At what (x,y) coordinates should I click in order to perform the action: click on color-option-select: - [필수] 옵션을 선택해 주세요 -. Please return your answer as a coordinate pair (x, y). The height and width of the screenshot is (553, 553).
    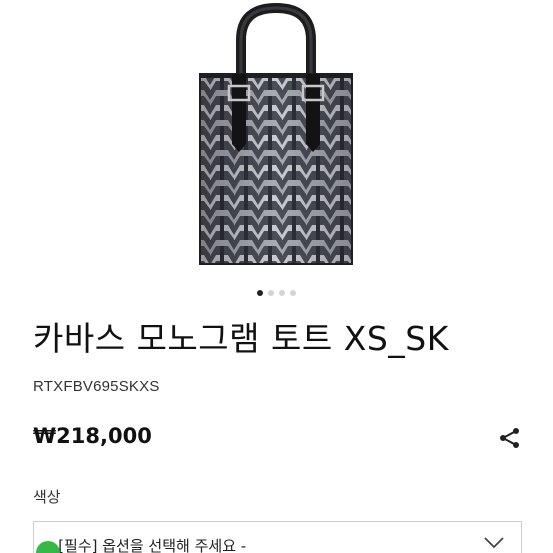
    Looking at the image, I should click on (277, 537).